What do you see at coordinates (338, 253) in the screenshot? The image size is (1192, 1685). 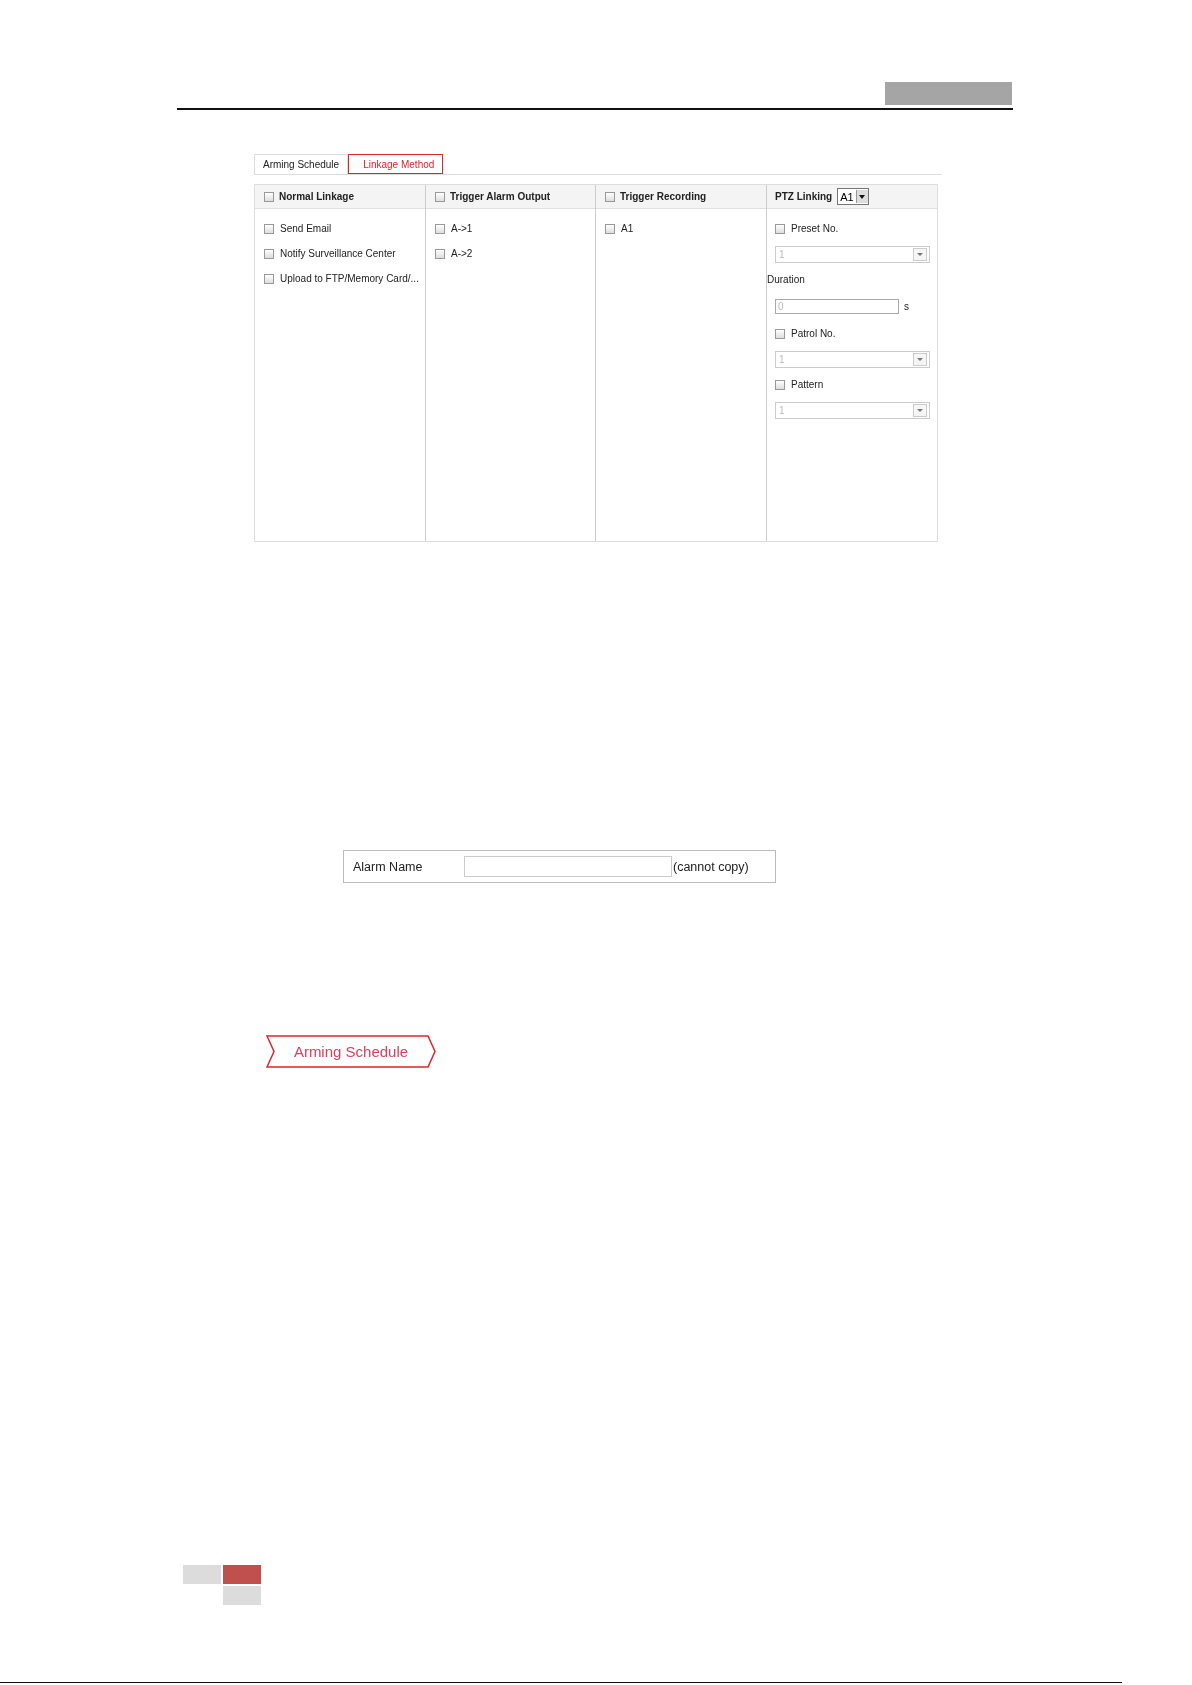 I see `checkbox-label: Notify Surveillance Center` at bounding box center [338, 253].